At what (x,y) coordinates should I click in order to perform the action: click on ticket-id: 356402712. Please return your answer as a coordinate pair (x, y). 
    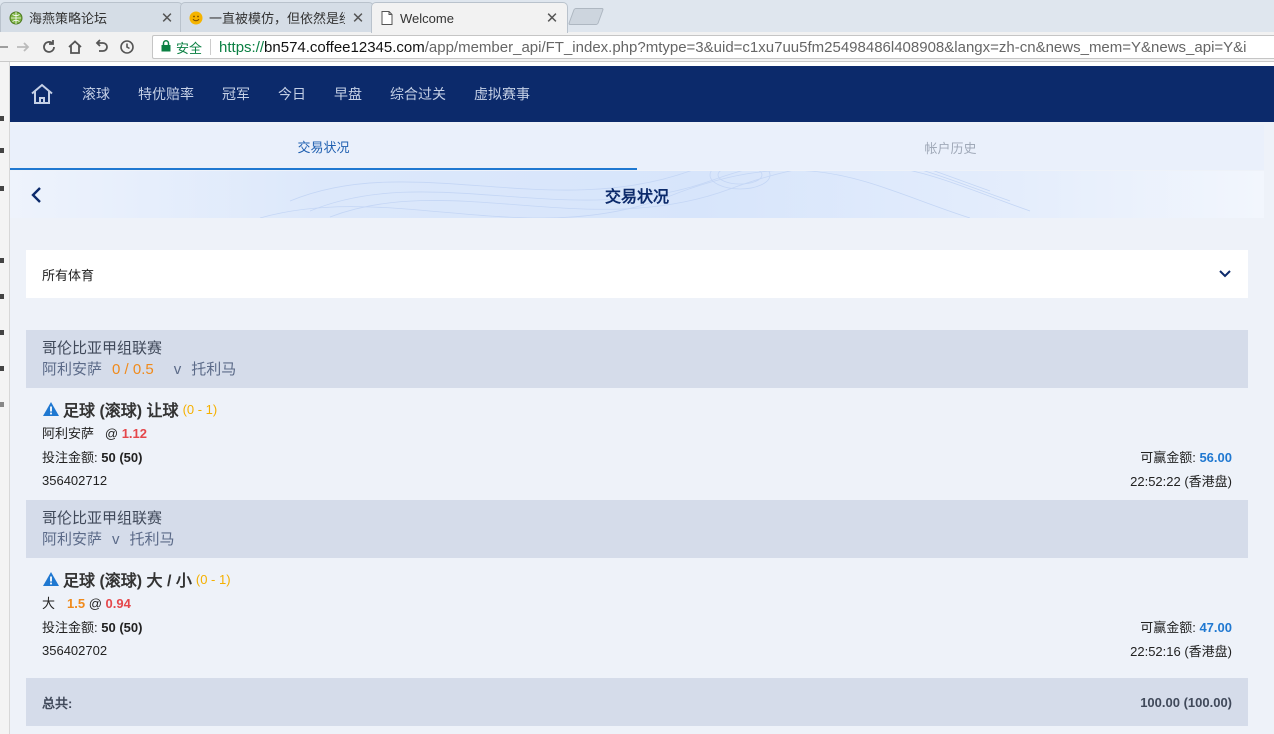
    Looking at the image, I should click on (75, 480).